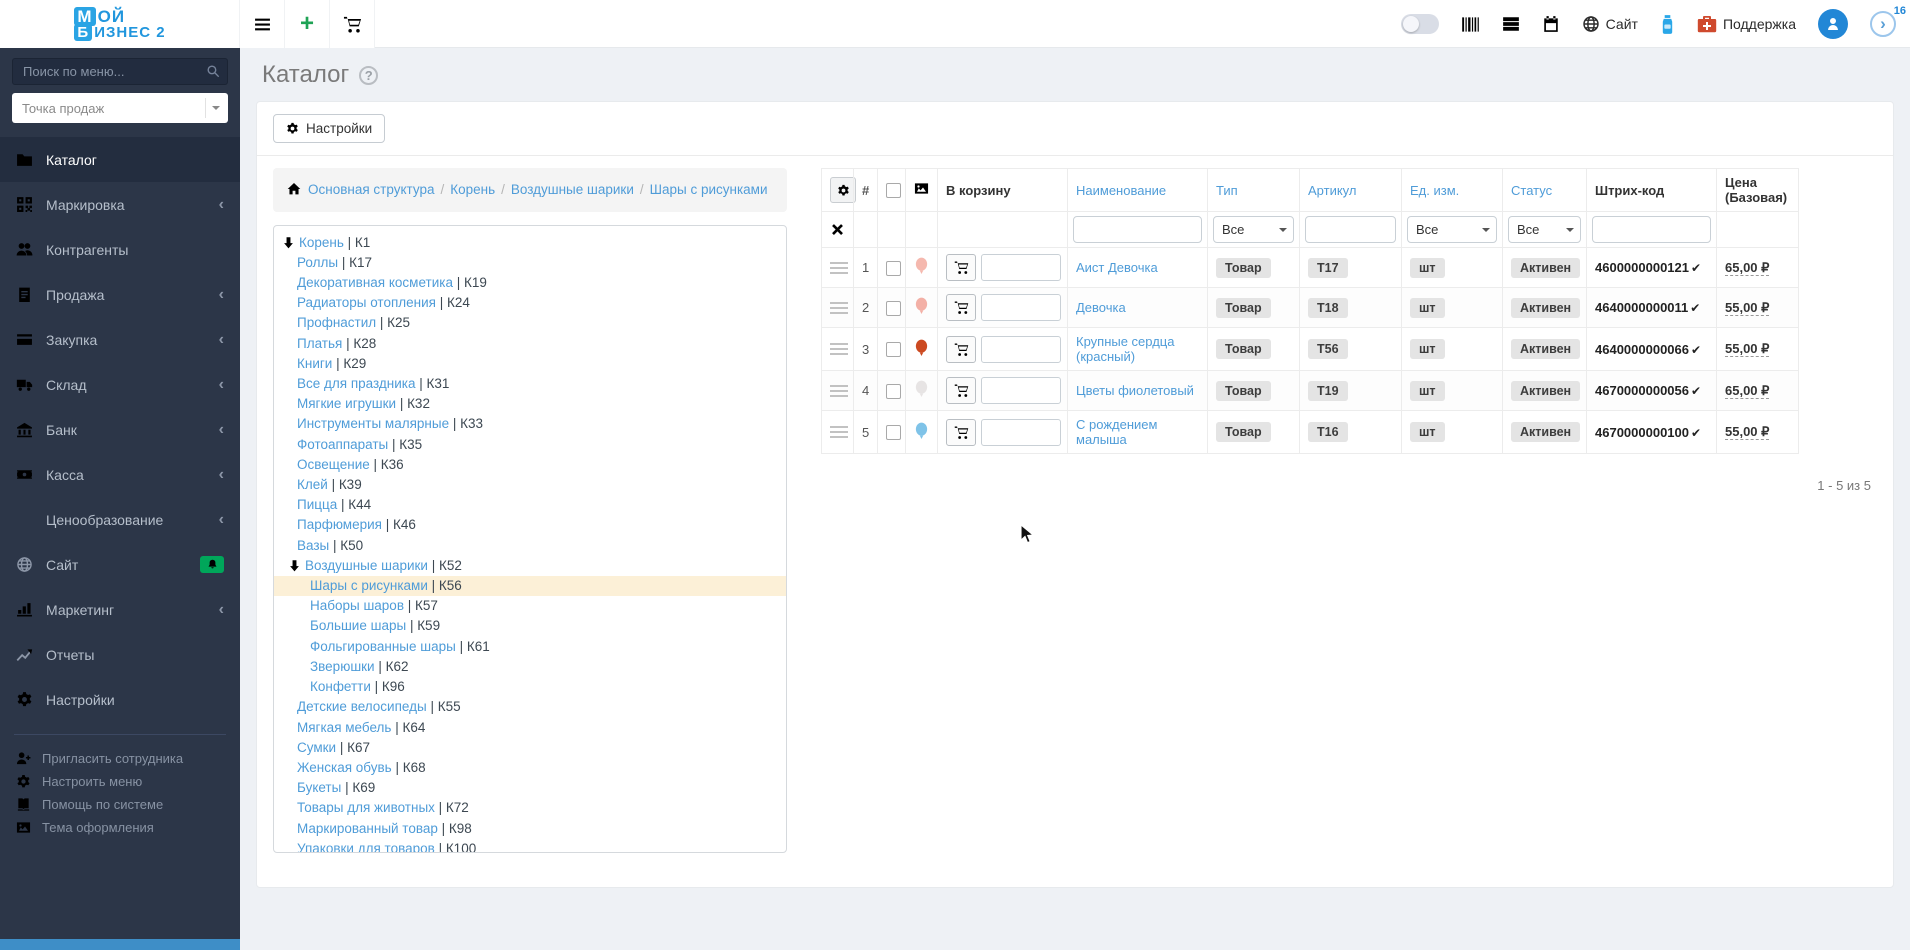  I want to click on barcode-filter-input, so click(1651, 229).